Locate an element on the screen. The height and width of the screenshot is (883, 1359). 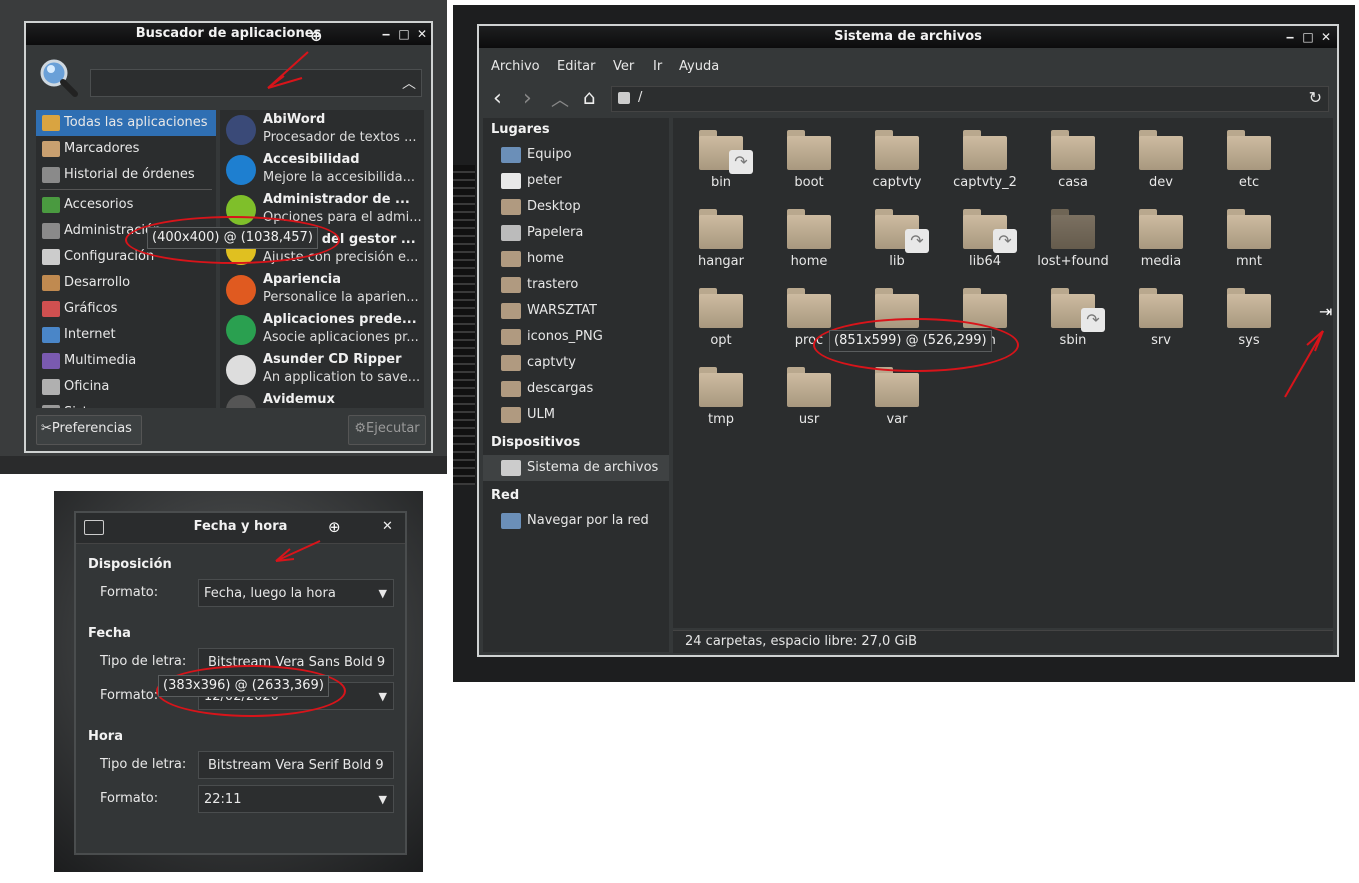
time-format-label: Formato: is located at coordinates (129, 798).